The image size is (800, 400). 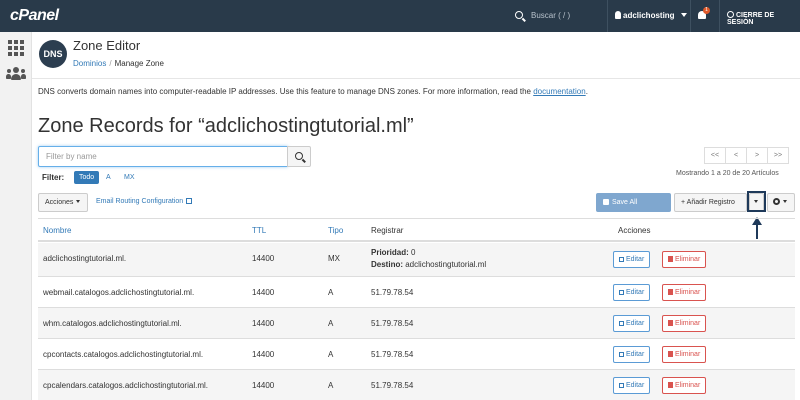 I want to click on destination-label: Destino:, so click(x=387, y=264).